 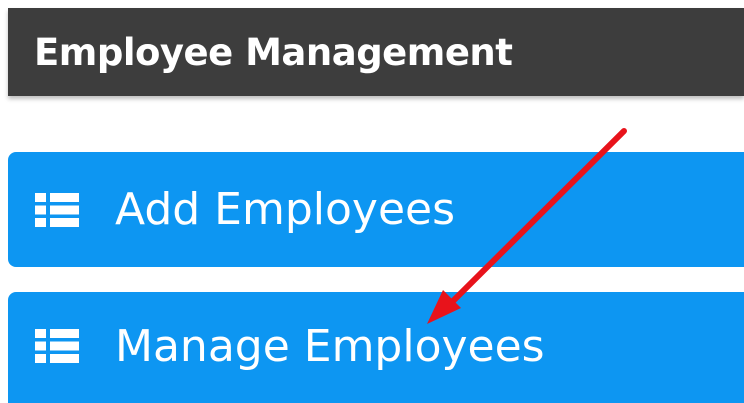 What do you see at coordinates (273, 52) in the screenshot?
I see `page-title: Employee Management` at bounding box center [273, 52].